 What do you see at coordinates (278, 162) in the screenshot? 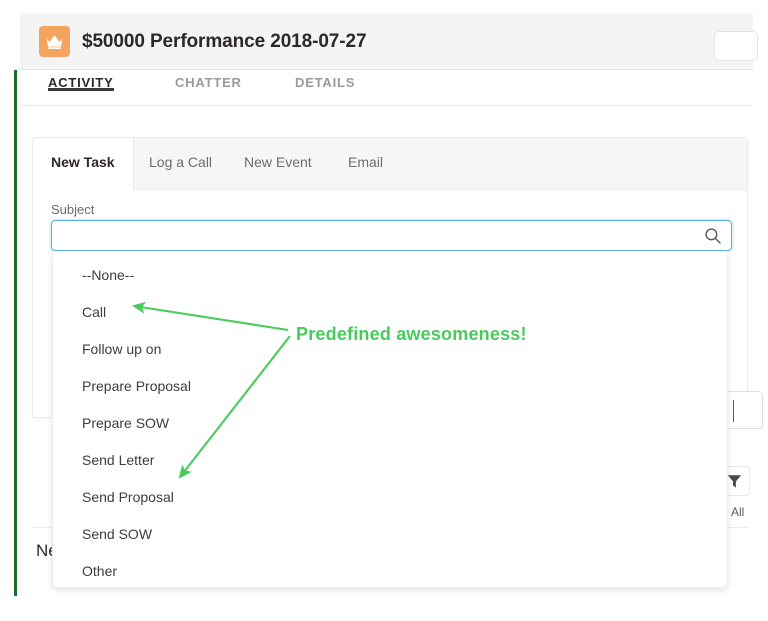
I see `composer-tab-new-event: New Event` at bounding box center [278, 162].